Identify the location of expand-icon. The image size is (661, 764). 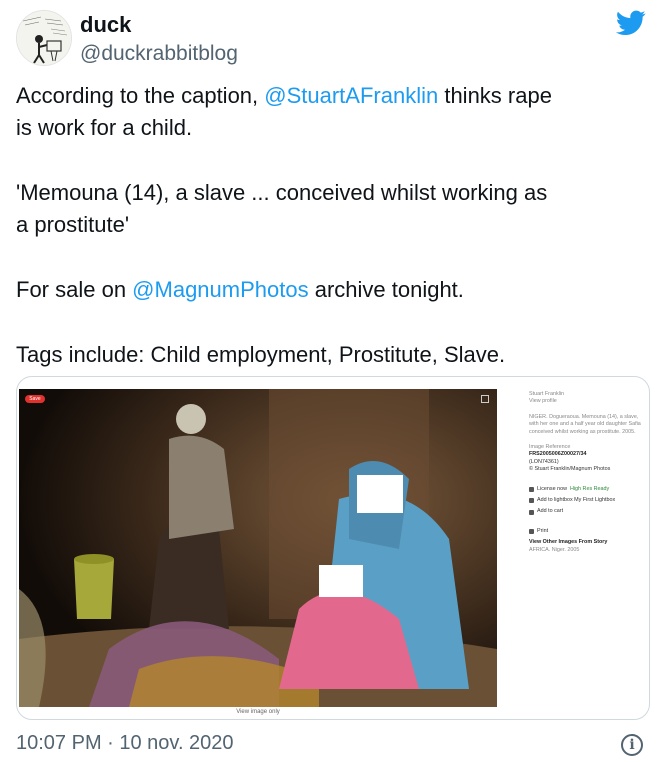
(485, 399).